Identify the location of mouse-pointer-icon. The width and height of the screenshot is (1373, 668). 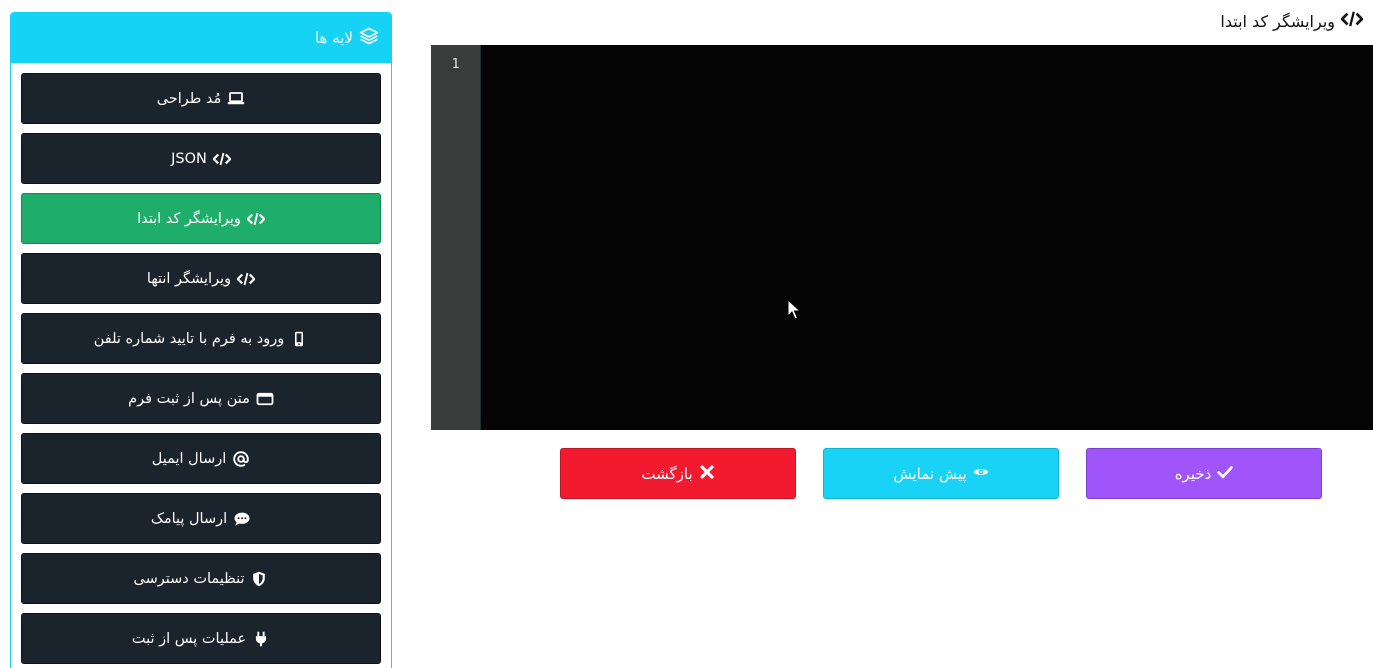
(794, 309).